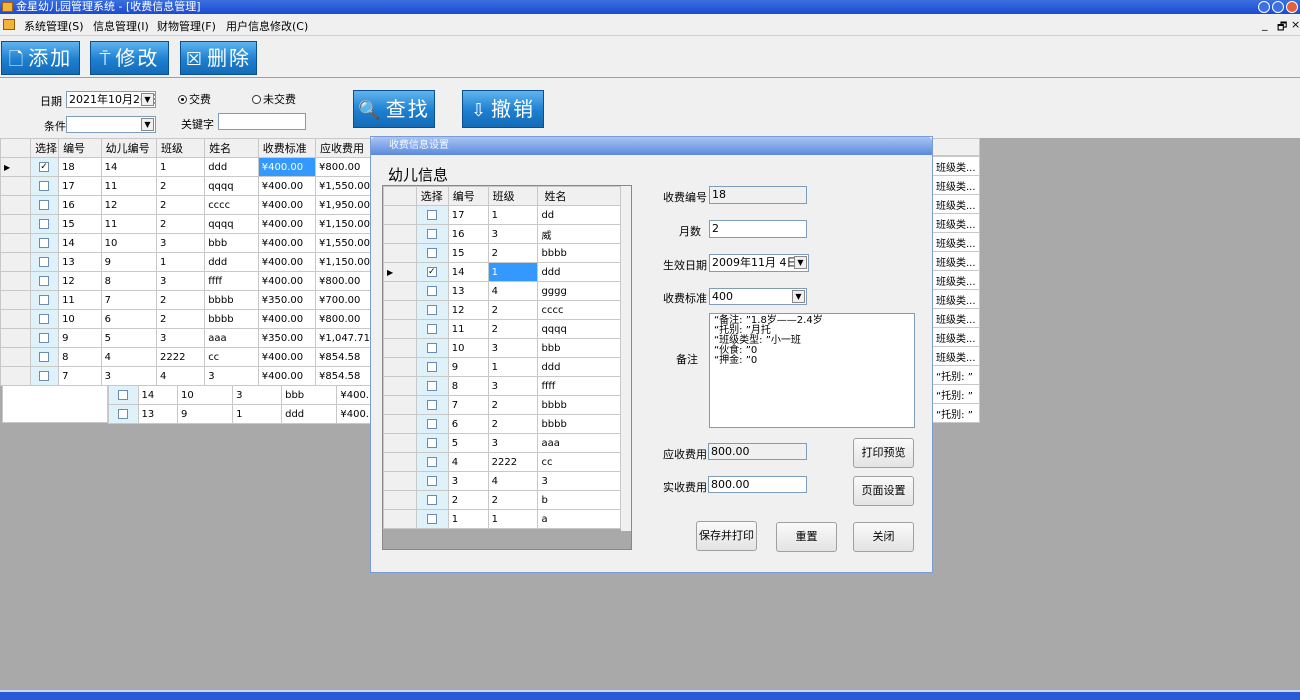 The width and height of the screenshot is (1300, 700). Describe the element at coordinates (129, 148) in the screenshot. I see `col-child-id: 幼儿编号` at that location.